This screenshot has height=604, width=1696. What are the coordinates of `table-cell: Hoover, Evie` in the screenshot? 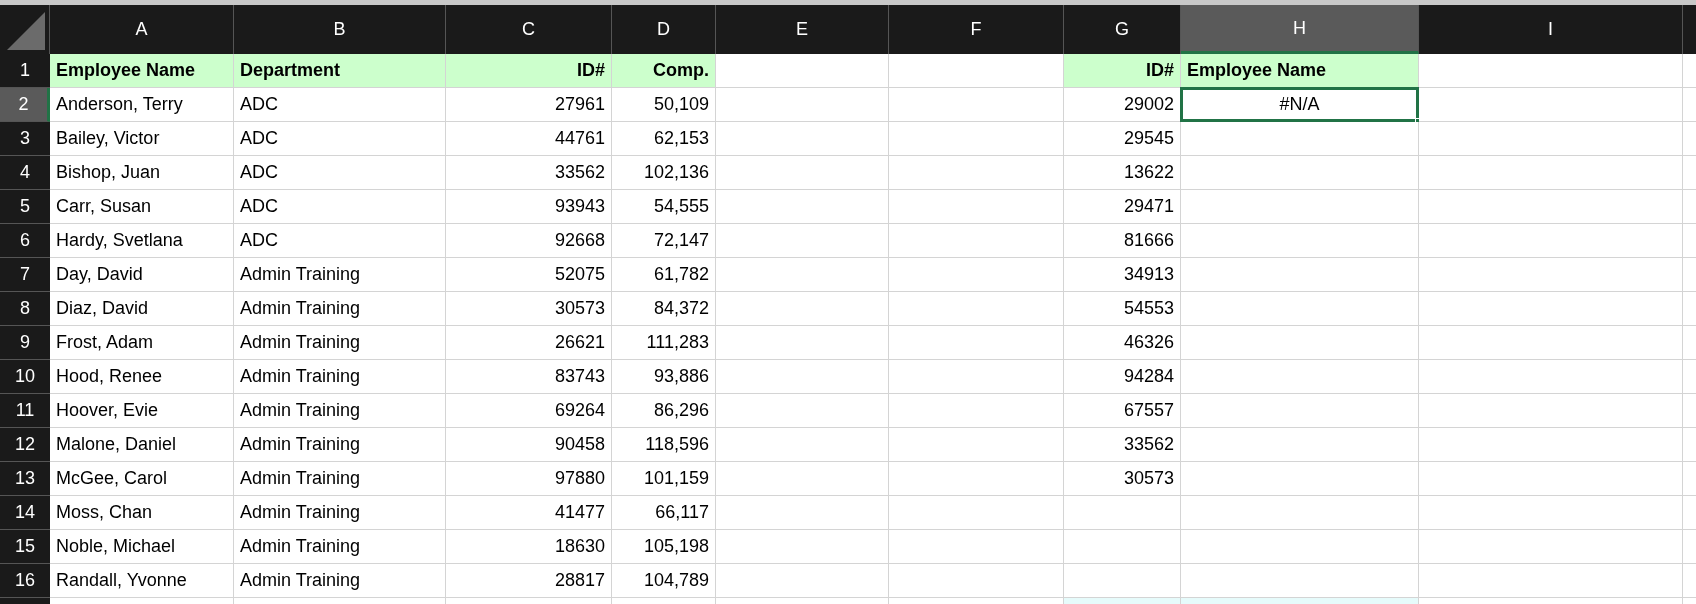 It's located at (142, 411).